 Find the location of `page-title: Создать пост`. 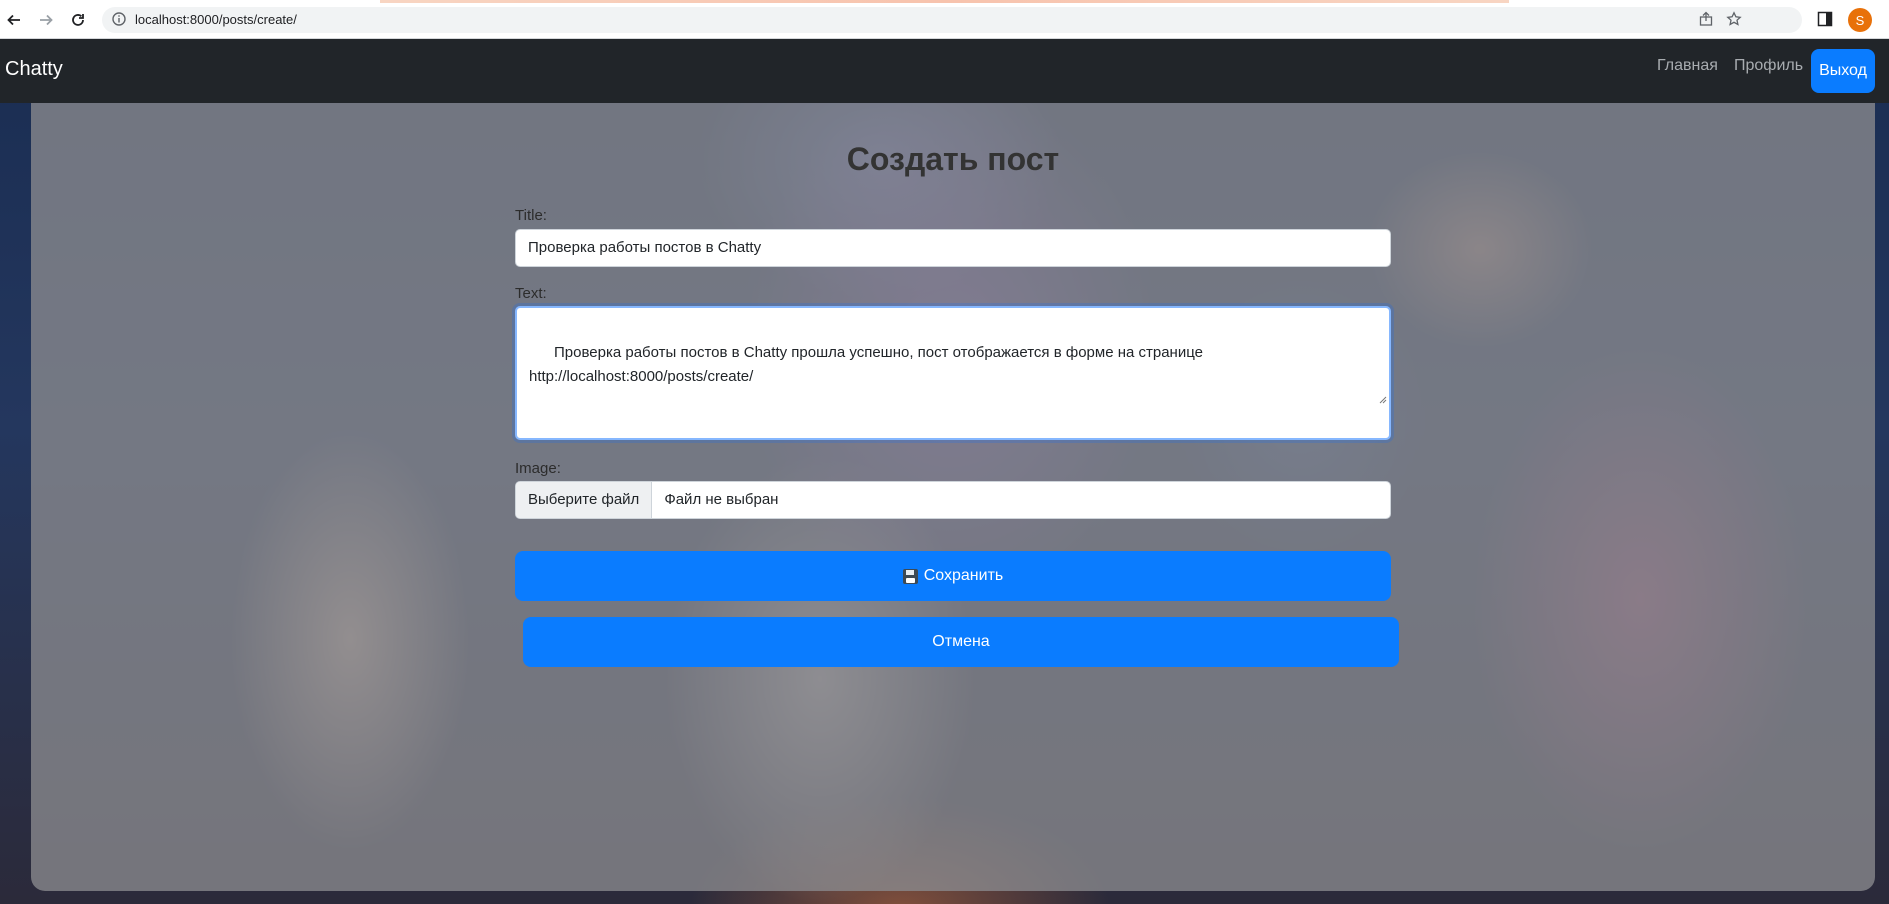

page-title: Создать пост is located at coordinates (953, 159).